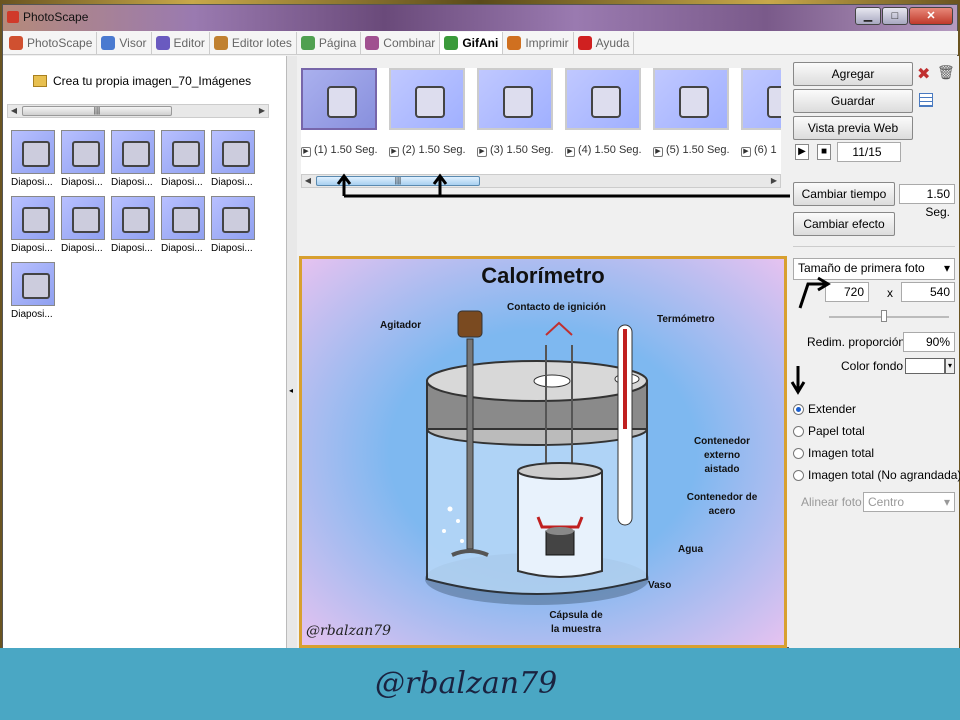  I want to click on cambiar-efecto-button: Cambiar efecto, so click(844, 224).